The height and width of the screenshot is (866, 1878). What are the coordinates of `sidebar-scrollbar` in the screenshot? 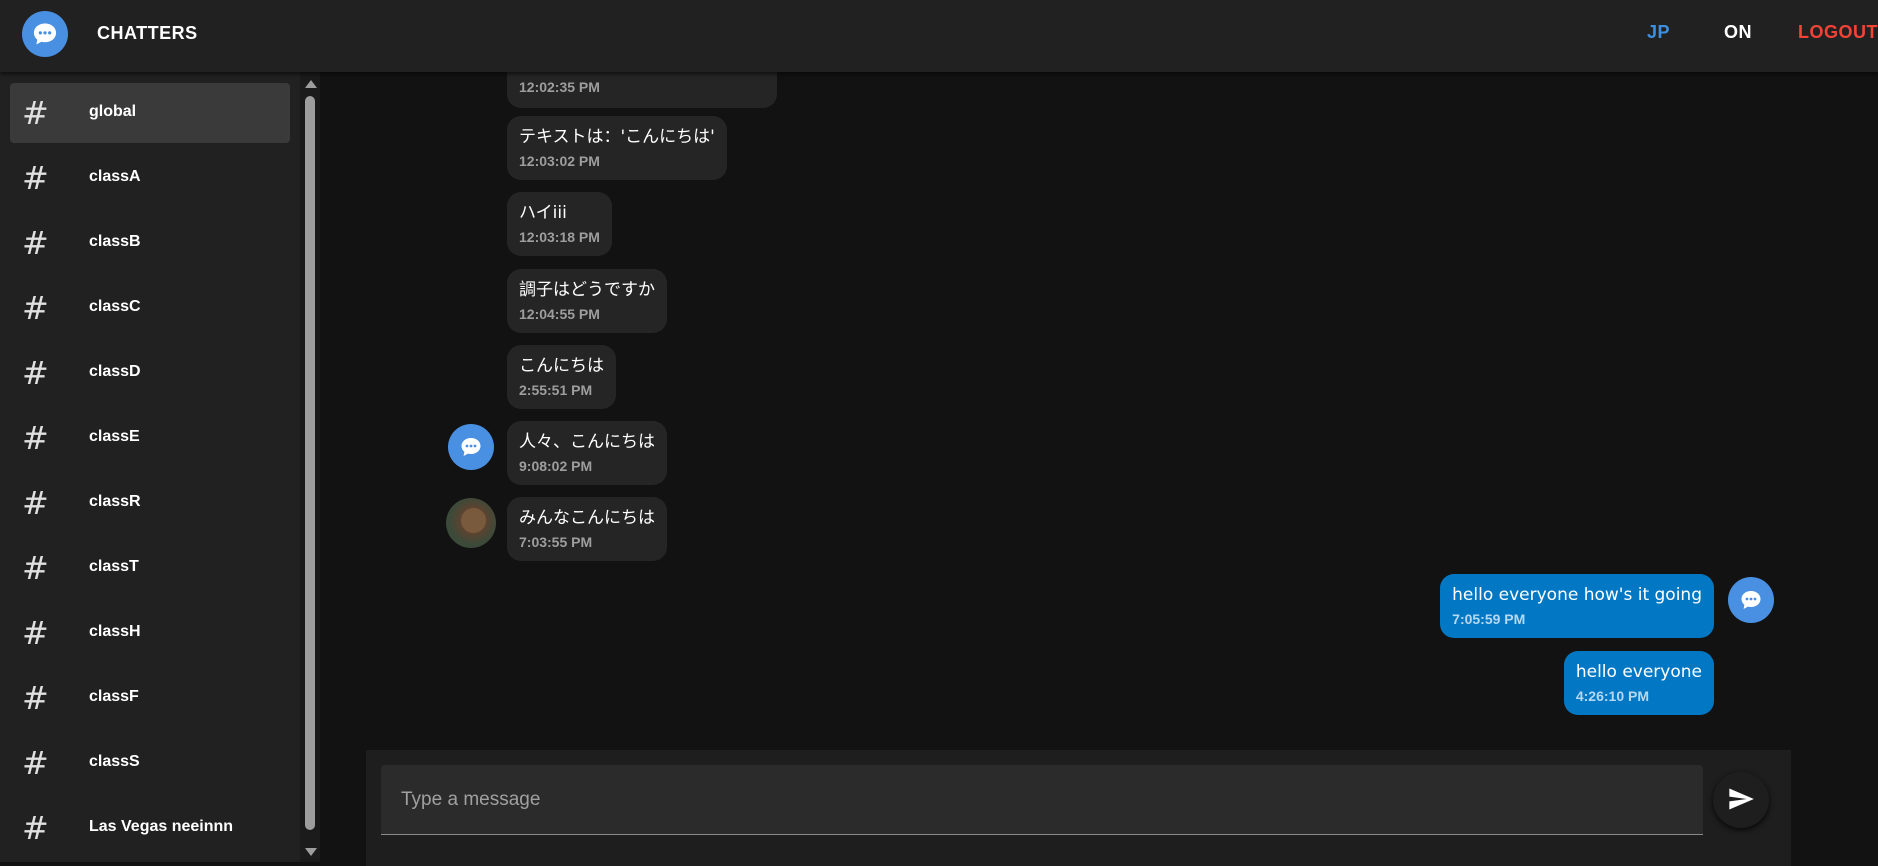 It's located at (310, 467).